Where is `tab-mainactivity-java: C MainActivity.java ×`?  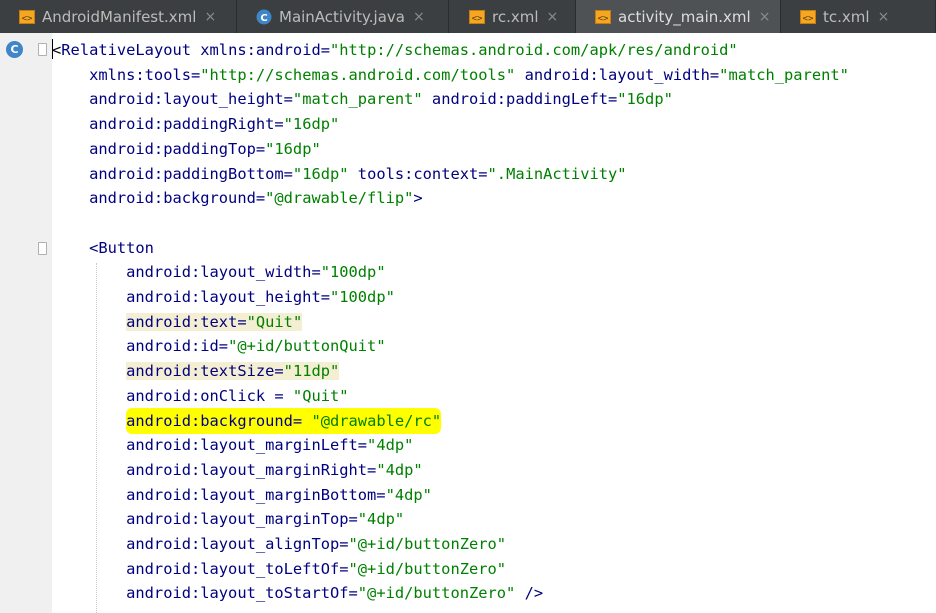 tab-mainactivity-java: C MainActivity.java × is located at coordinates (343, 16).